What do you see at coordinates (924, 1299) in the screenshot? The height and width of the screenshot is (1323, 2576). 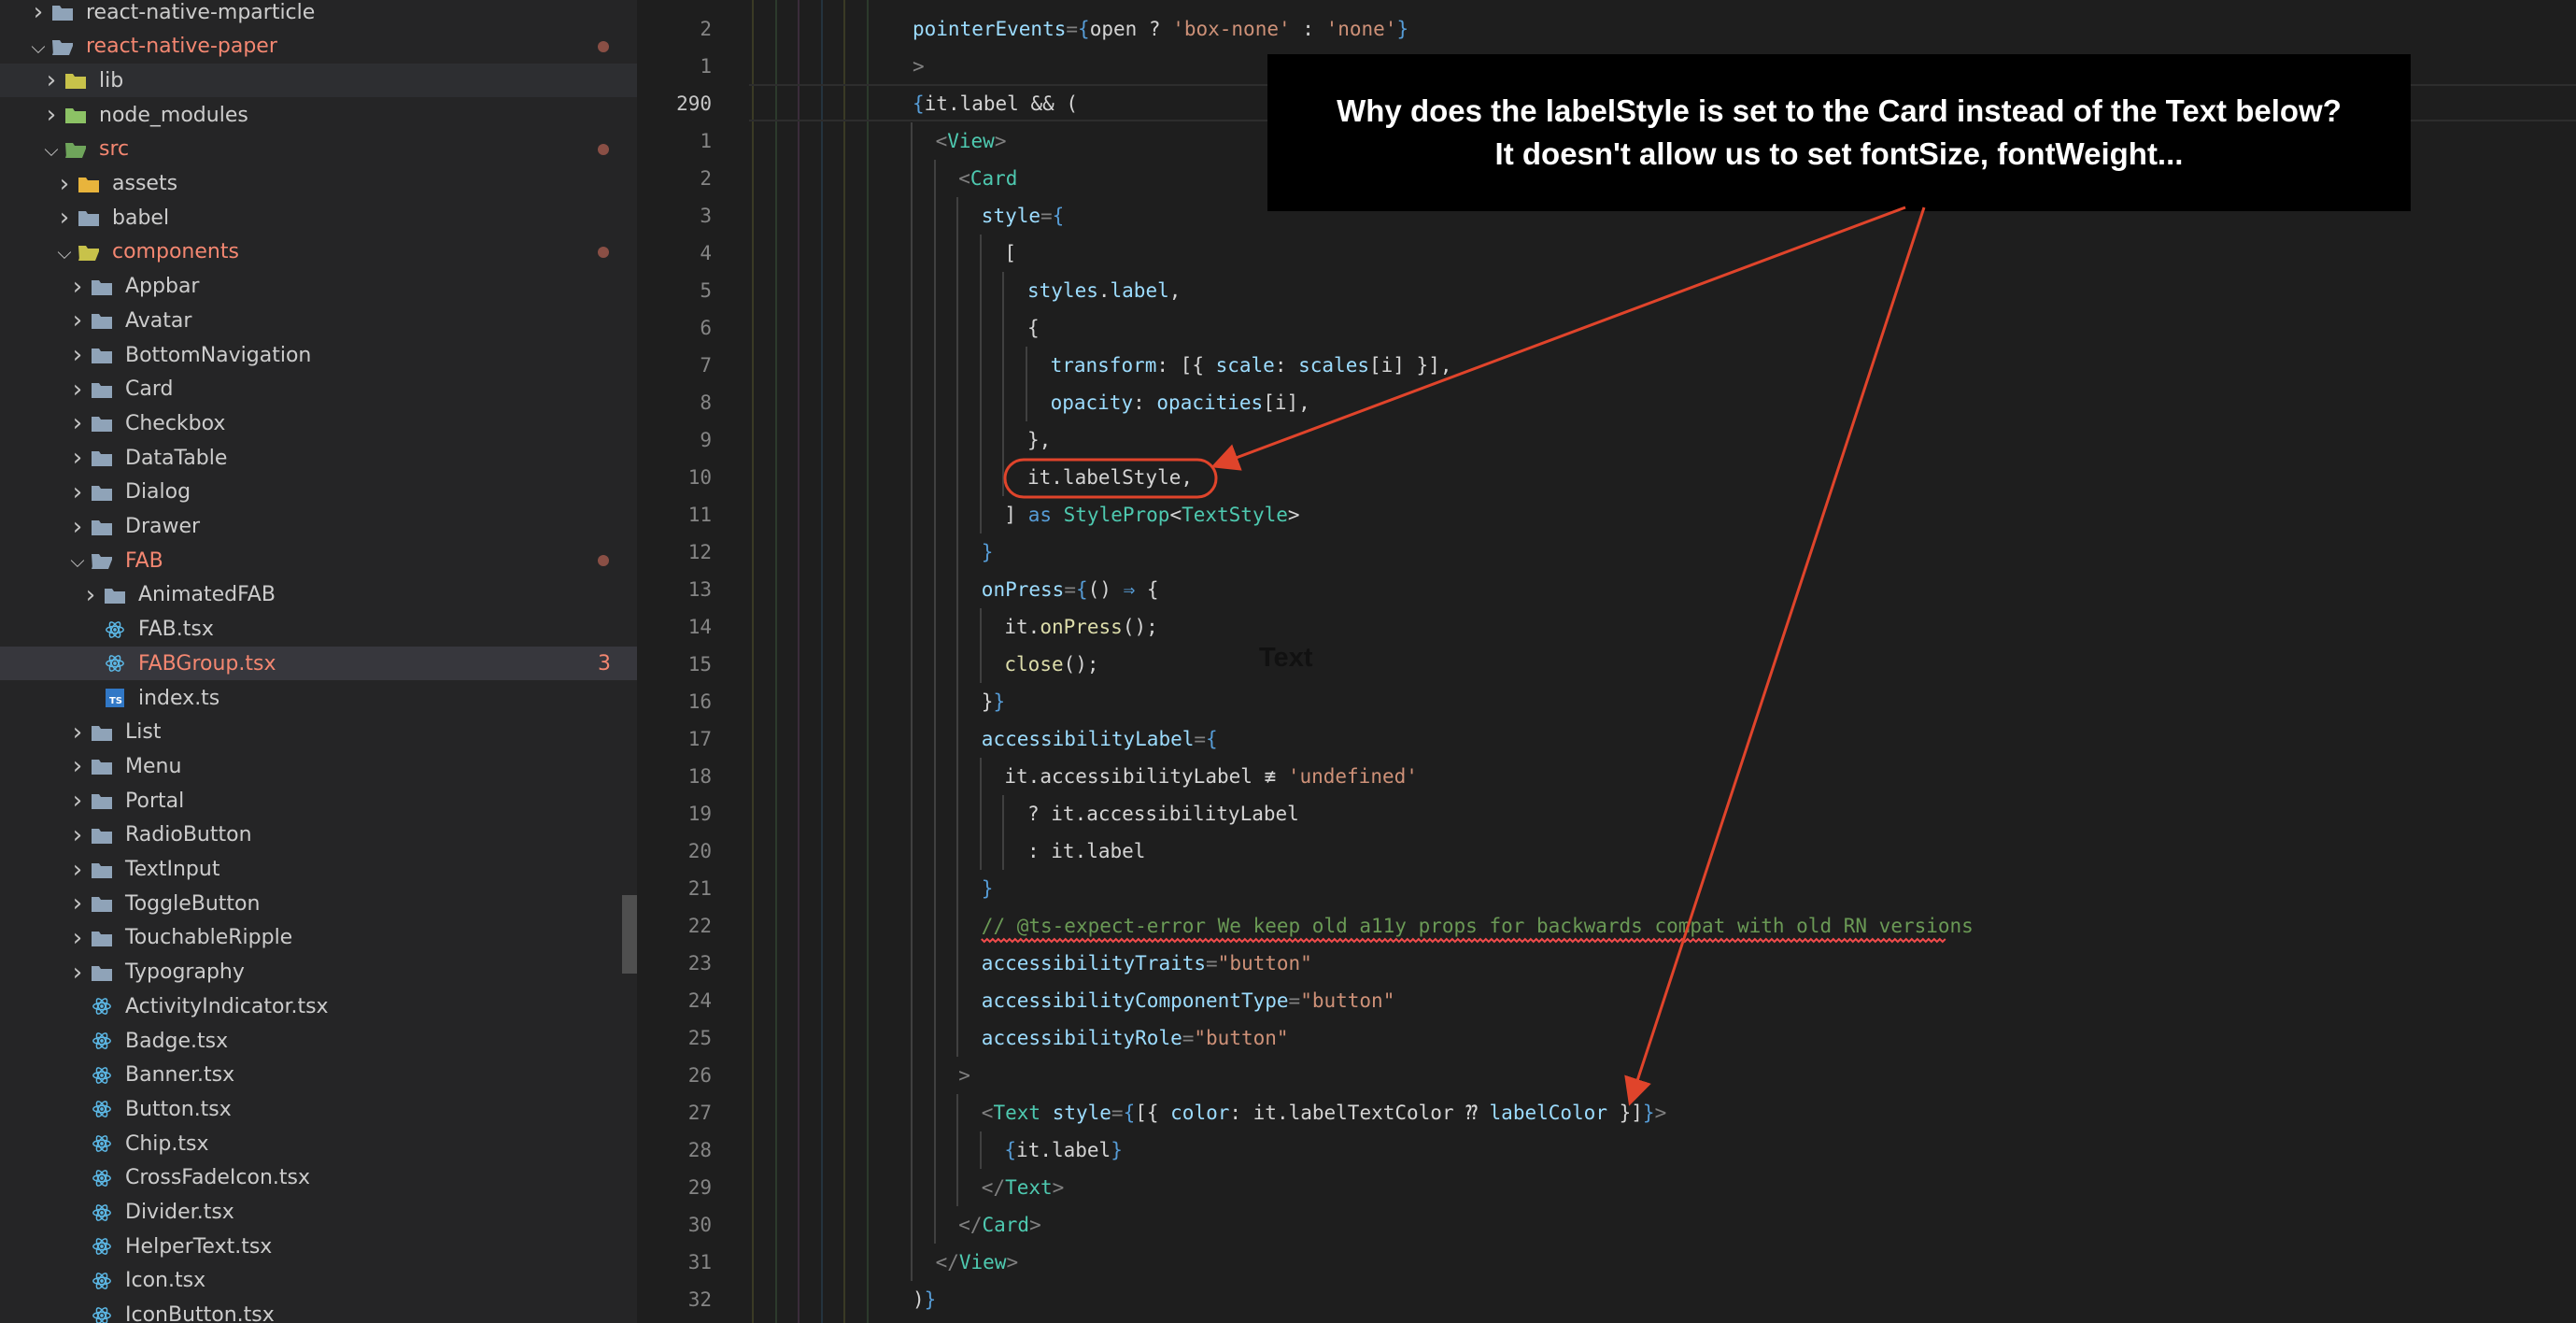 I see `code-line: )}` at bounding box center [924, 1299].